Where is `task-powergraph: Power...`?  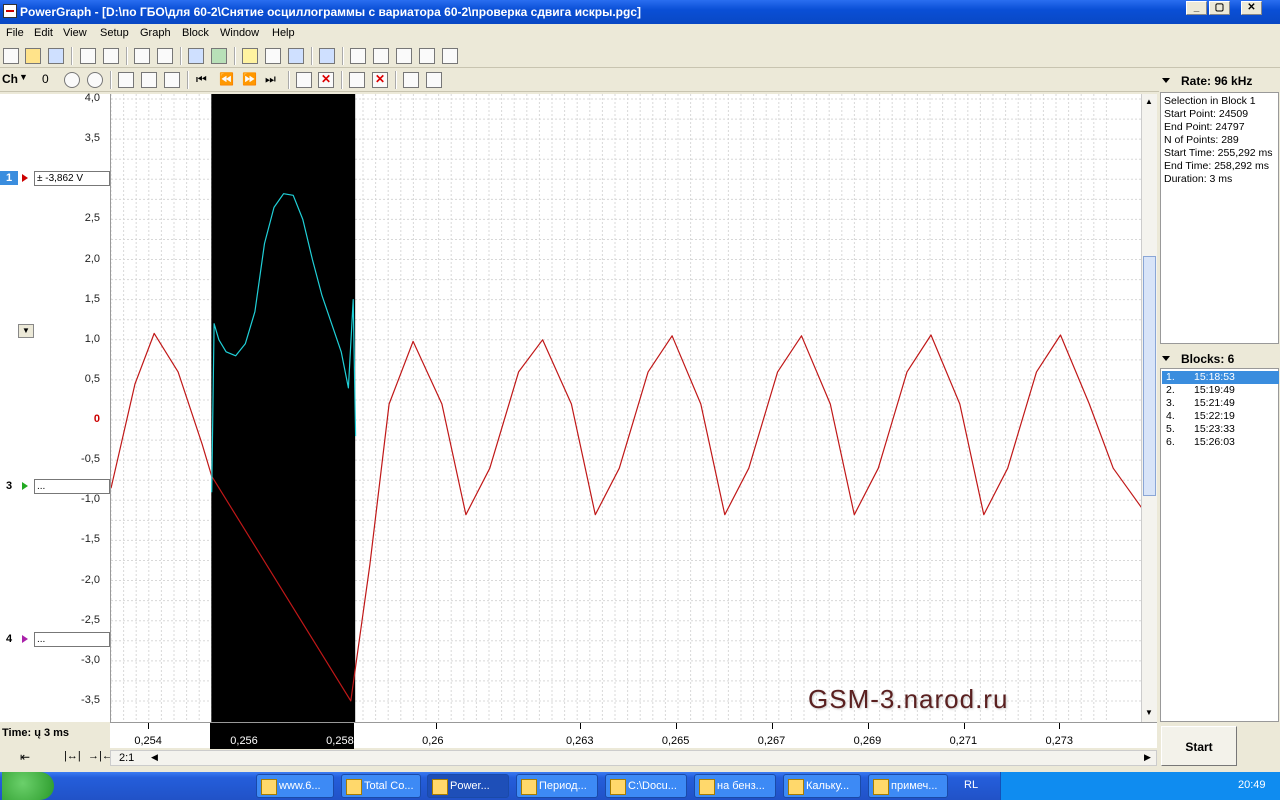 task-powergraph: Power... is located at coordinates (468, 786).